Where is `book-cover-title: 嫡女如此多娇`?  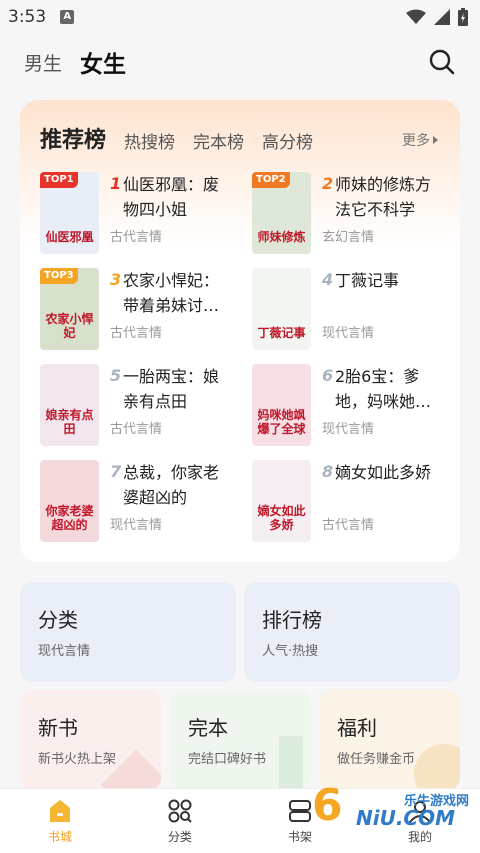
book-cover-title: 嫡女如此多娇 is located at coordinates (281, 518).